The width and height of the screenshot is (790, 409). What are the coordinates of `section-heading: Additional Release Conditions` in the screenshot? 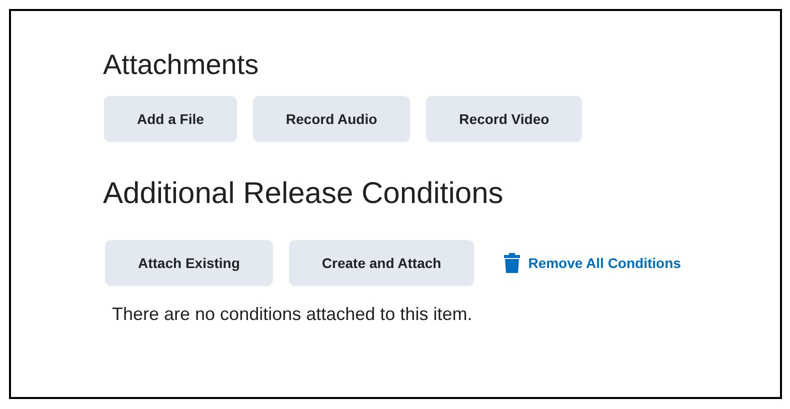 It's located at (303, 194).